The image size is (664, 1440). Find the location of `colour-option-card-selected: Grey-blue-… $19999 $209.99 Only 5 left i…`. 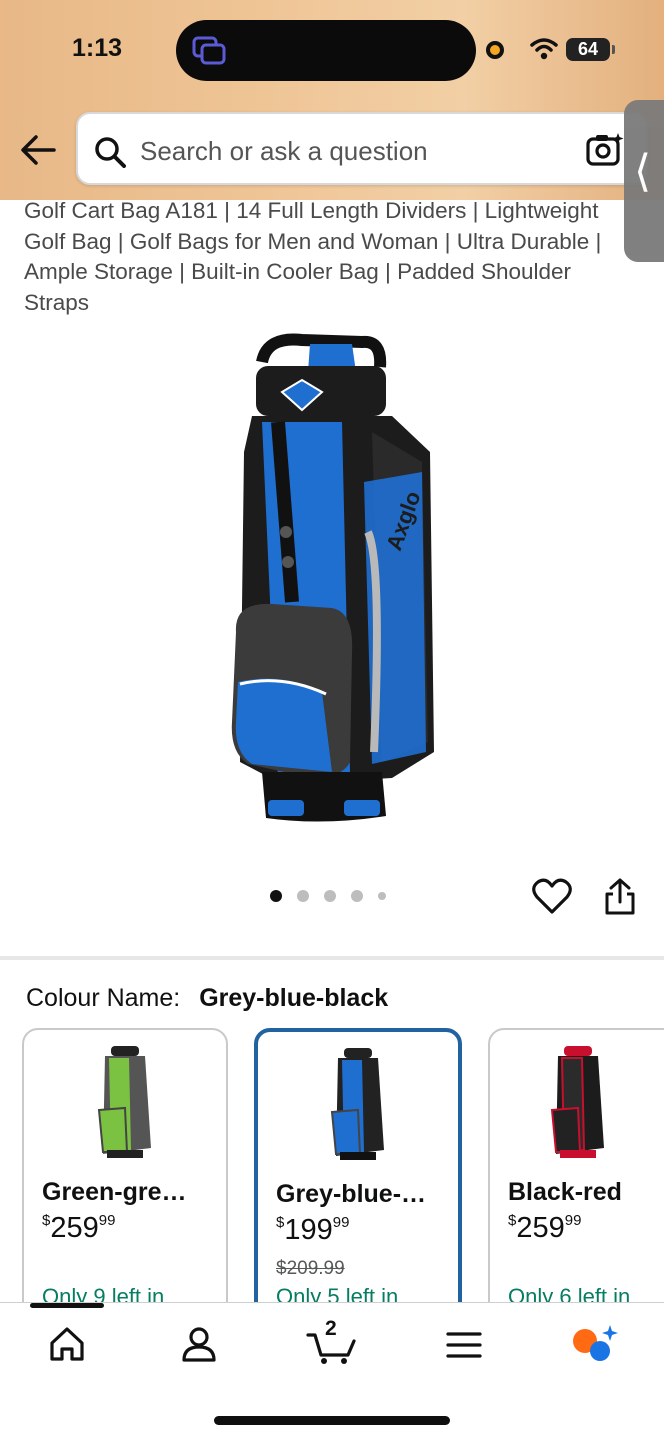

colour-option-card-selected: Grey-blue-… $19999 $209.99 Only 5 left i… is located at coordinates (358, 1173).